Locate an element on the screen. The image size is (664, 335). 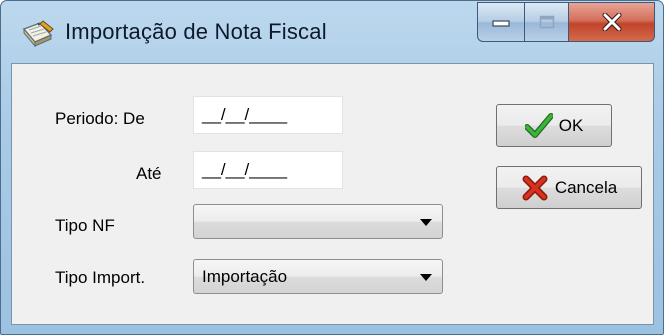
tipo-import-select: Importação is located at coordinates (318, 276).